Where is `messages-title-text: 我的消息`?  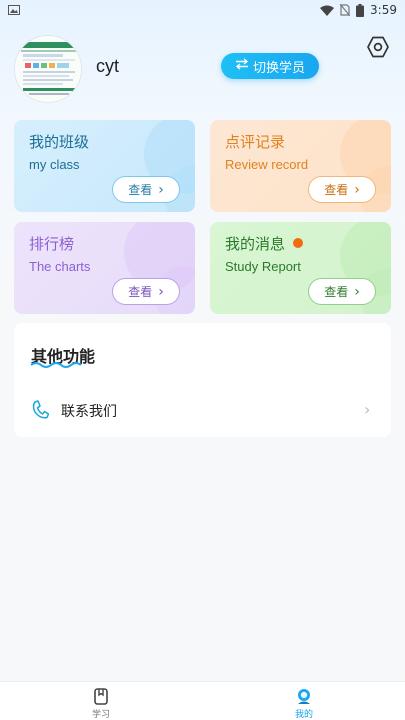
messages-title-text: 我的消息 is located at coordinates (255, 244).